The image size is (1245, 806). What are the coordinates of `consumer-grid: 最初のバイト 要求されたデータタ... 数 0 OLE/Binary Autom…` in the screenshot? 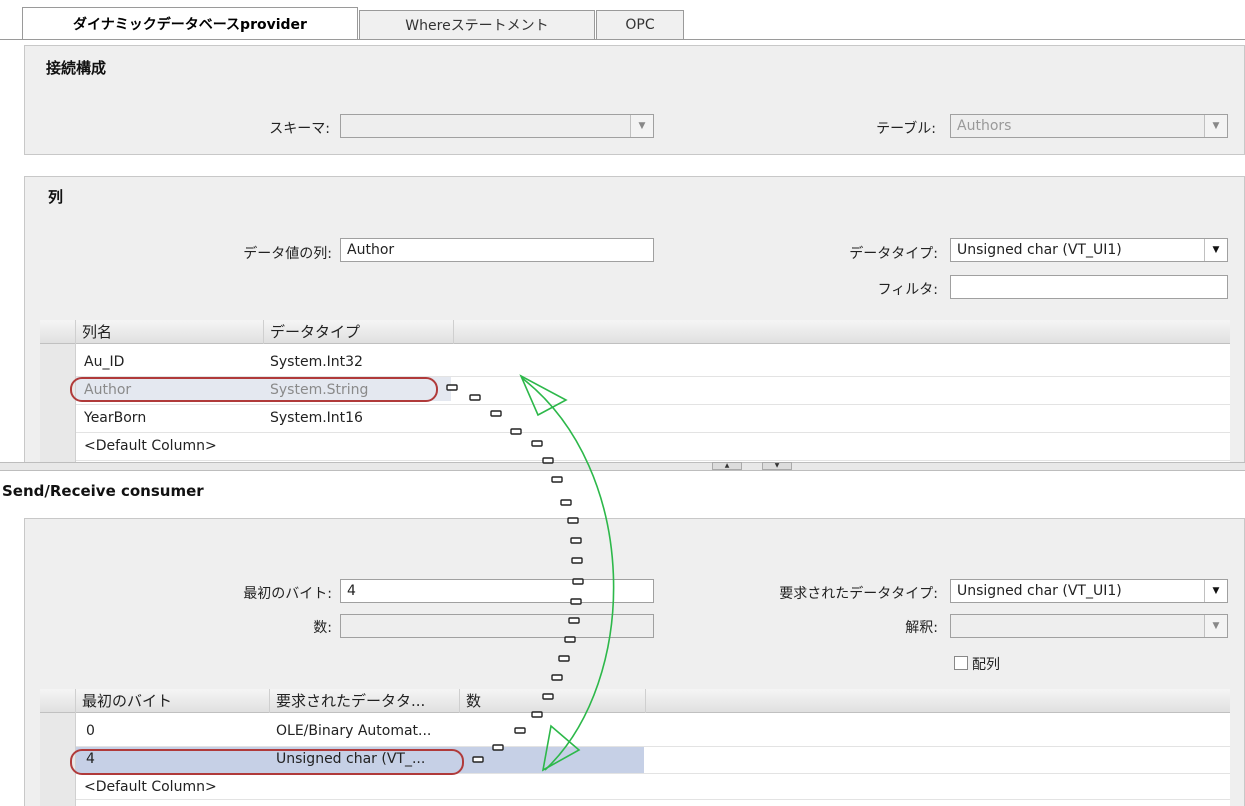 It's located at (635, 747).